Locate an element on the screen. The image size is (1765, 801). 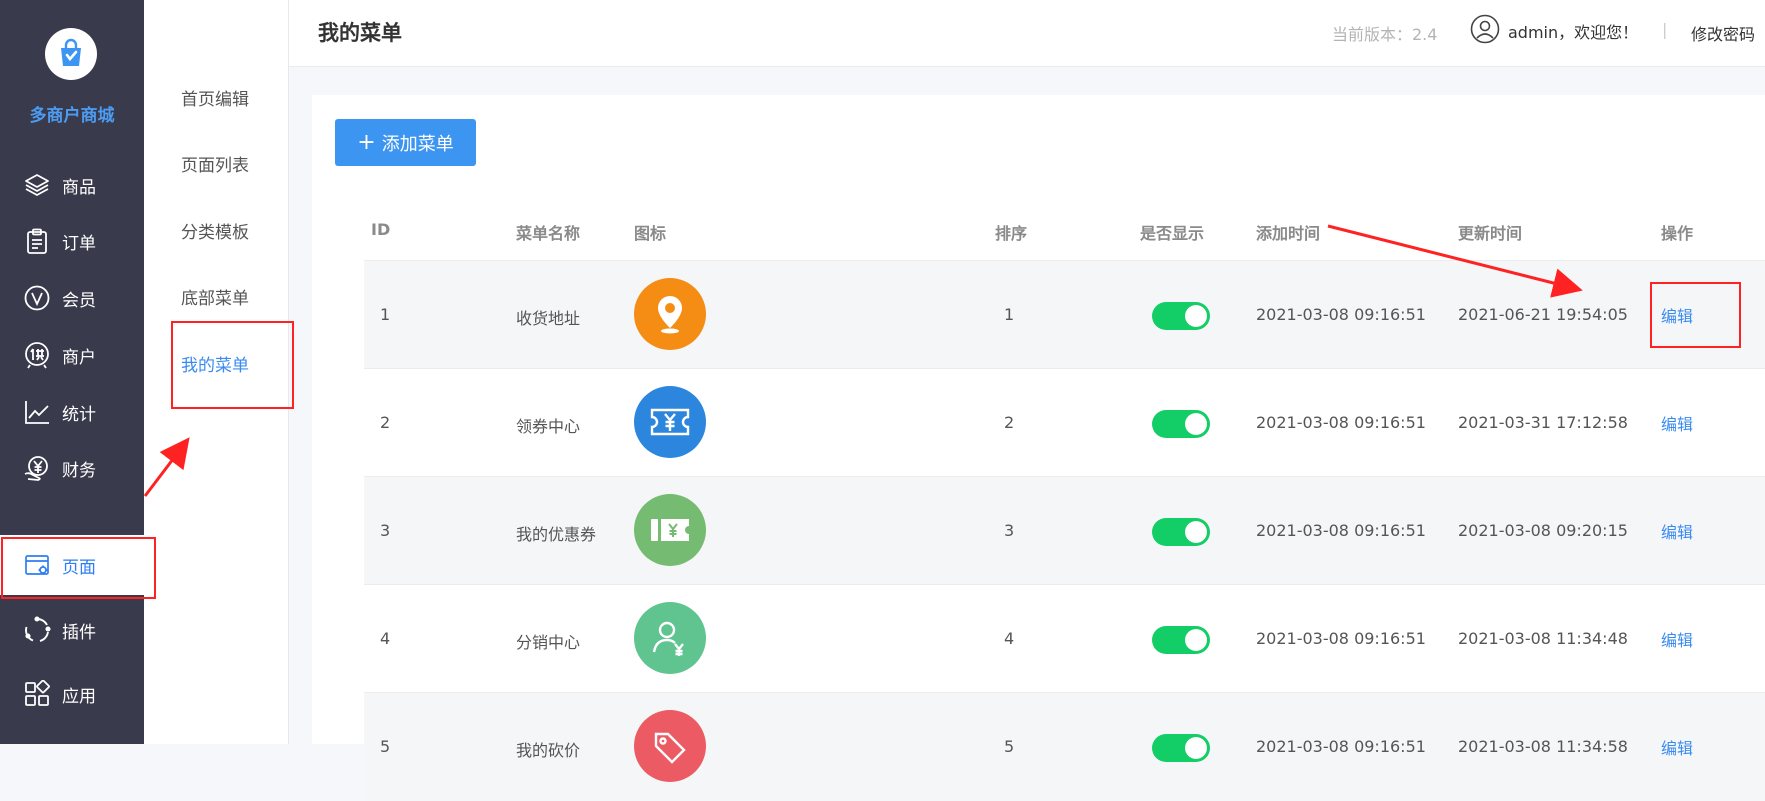
cell-sort: 1 is located at coordinates (1009, 314).